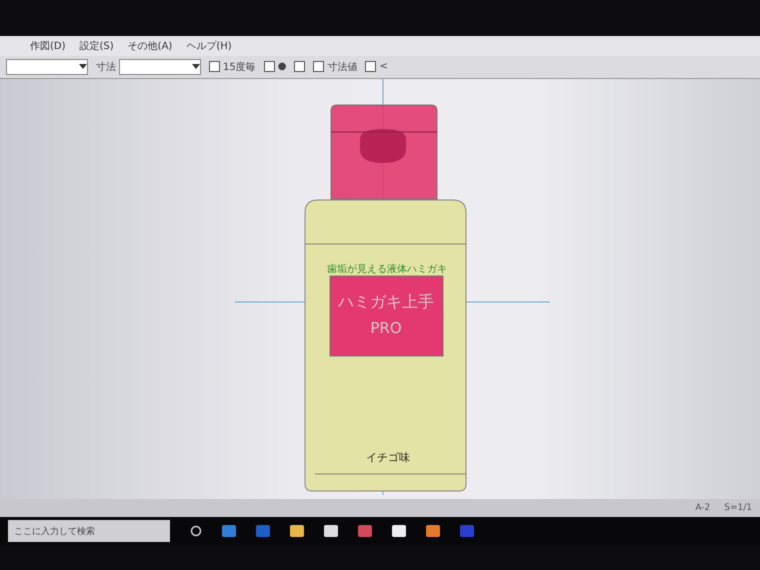  Describe the element at coordinates (386, 327) in the screenshot. I see `product-grade: PRO` at that location.